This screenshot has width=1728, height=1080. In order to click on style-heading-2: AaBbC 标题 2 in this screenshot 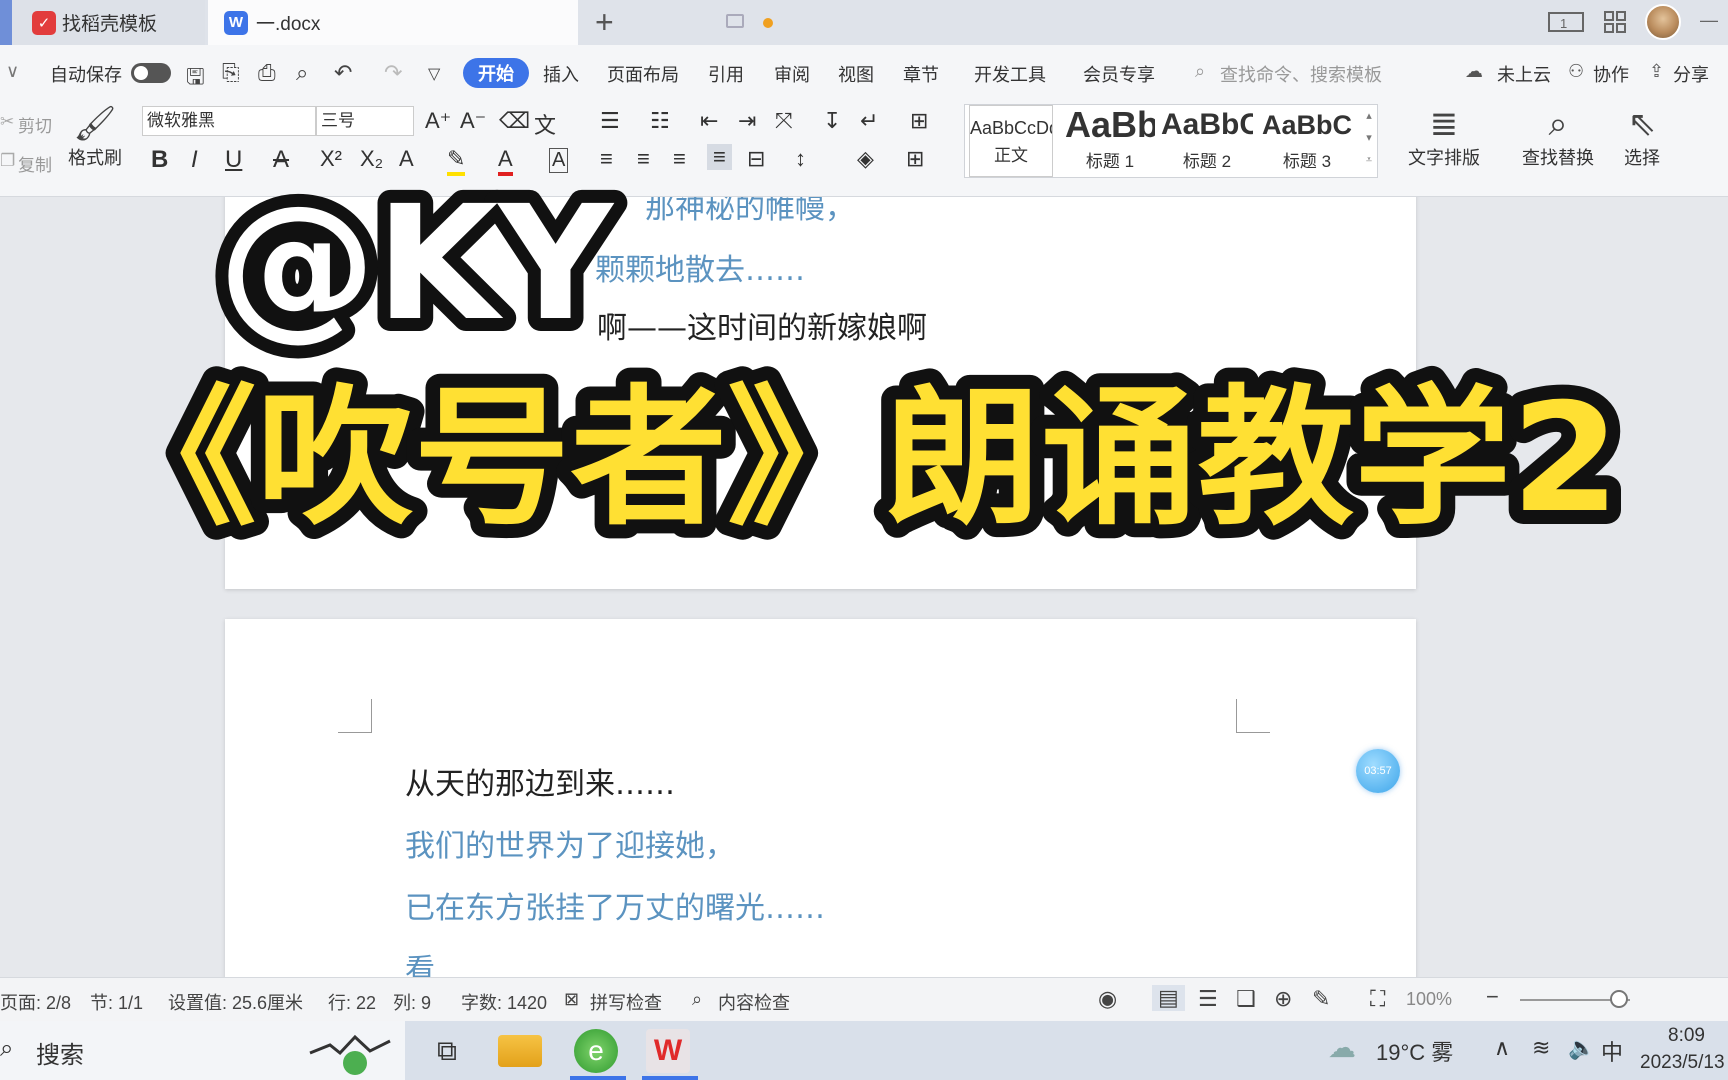, I will do `click(1207, 141)`.